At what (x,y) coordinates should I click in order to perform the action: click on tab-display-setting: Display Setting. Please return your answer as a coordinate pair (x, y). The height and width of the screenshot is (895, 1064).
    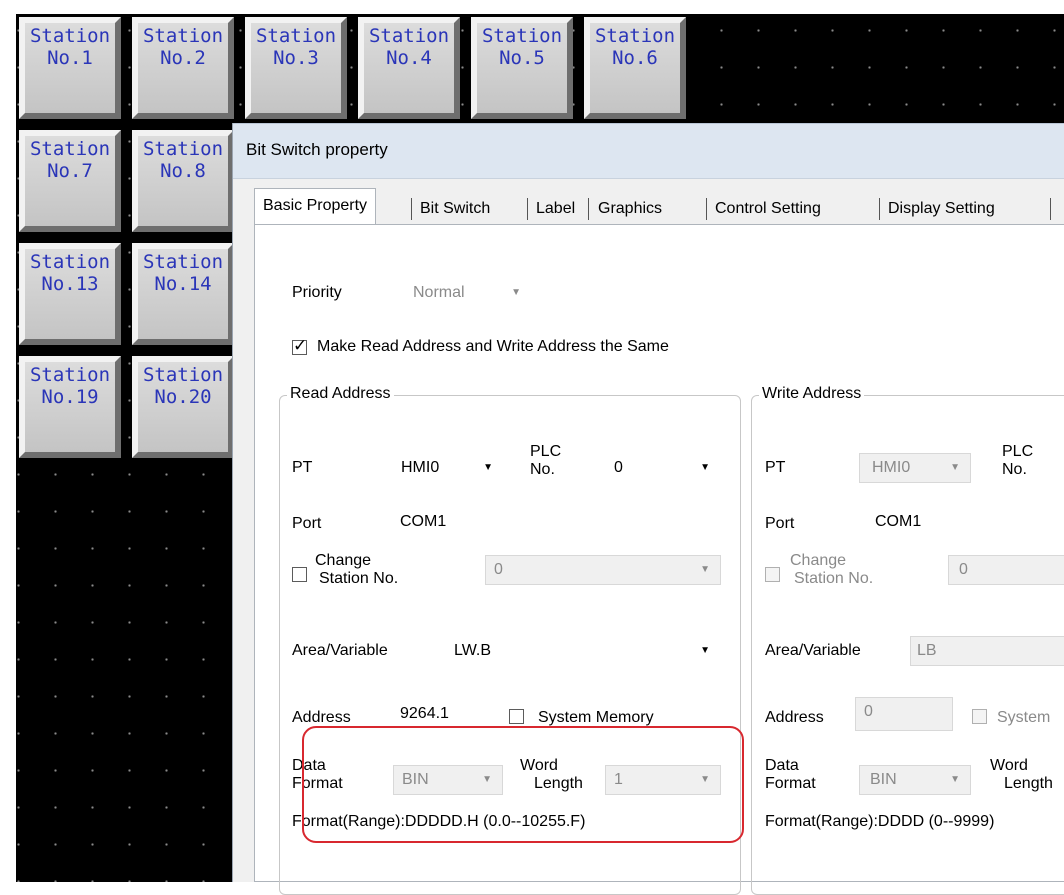
    Looking at the image, I should click on (941, 209).